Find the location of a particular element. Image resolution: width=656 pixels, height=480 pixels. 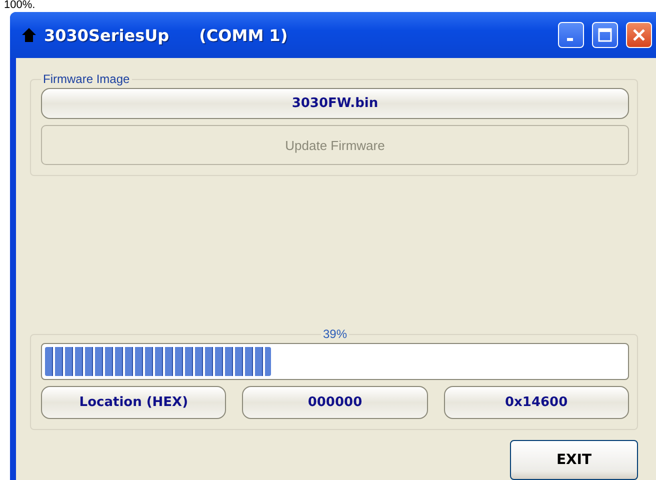

minimize-button is located at coordinates (571, 35).